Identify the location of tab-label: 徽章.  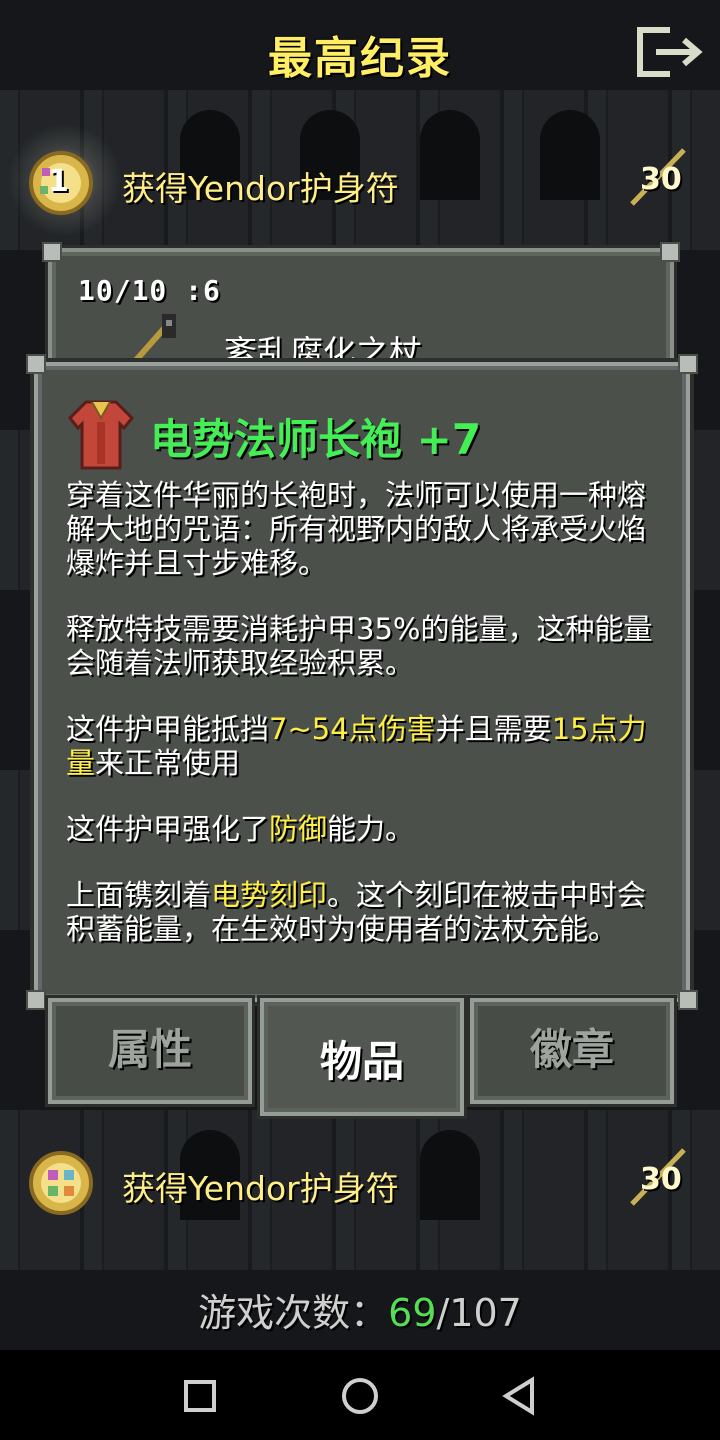
(571, 1049).